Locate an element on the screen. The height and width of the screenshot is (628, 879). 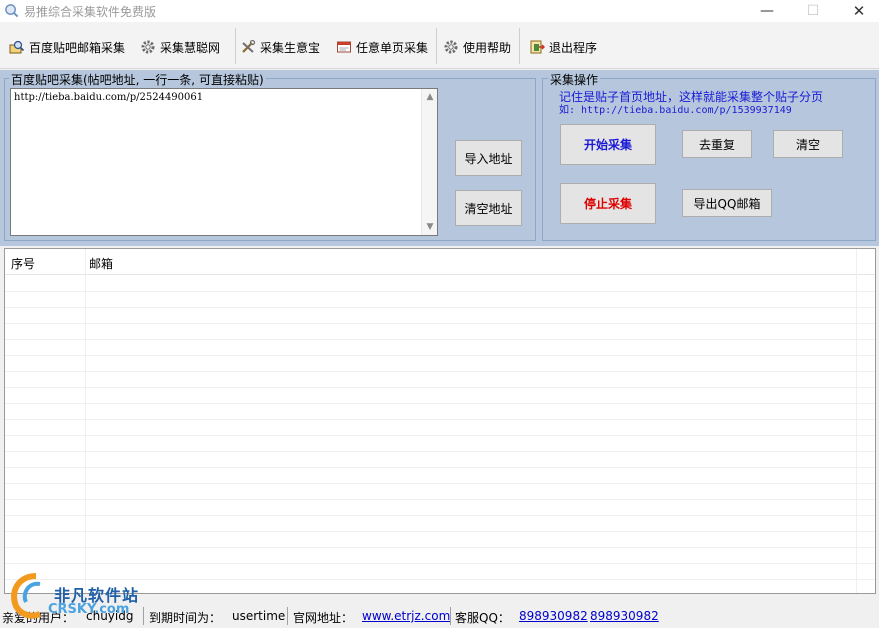
toolbar-single-page-collect: 任意单页采集 is located at coordinates (382, 47).